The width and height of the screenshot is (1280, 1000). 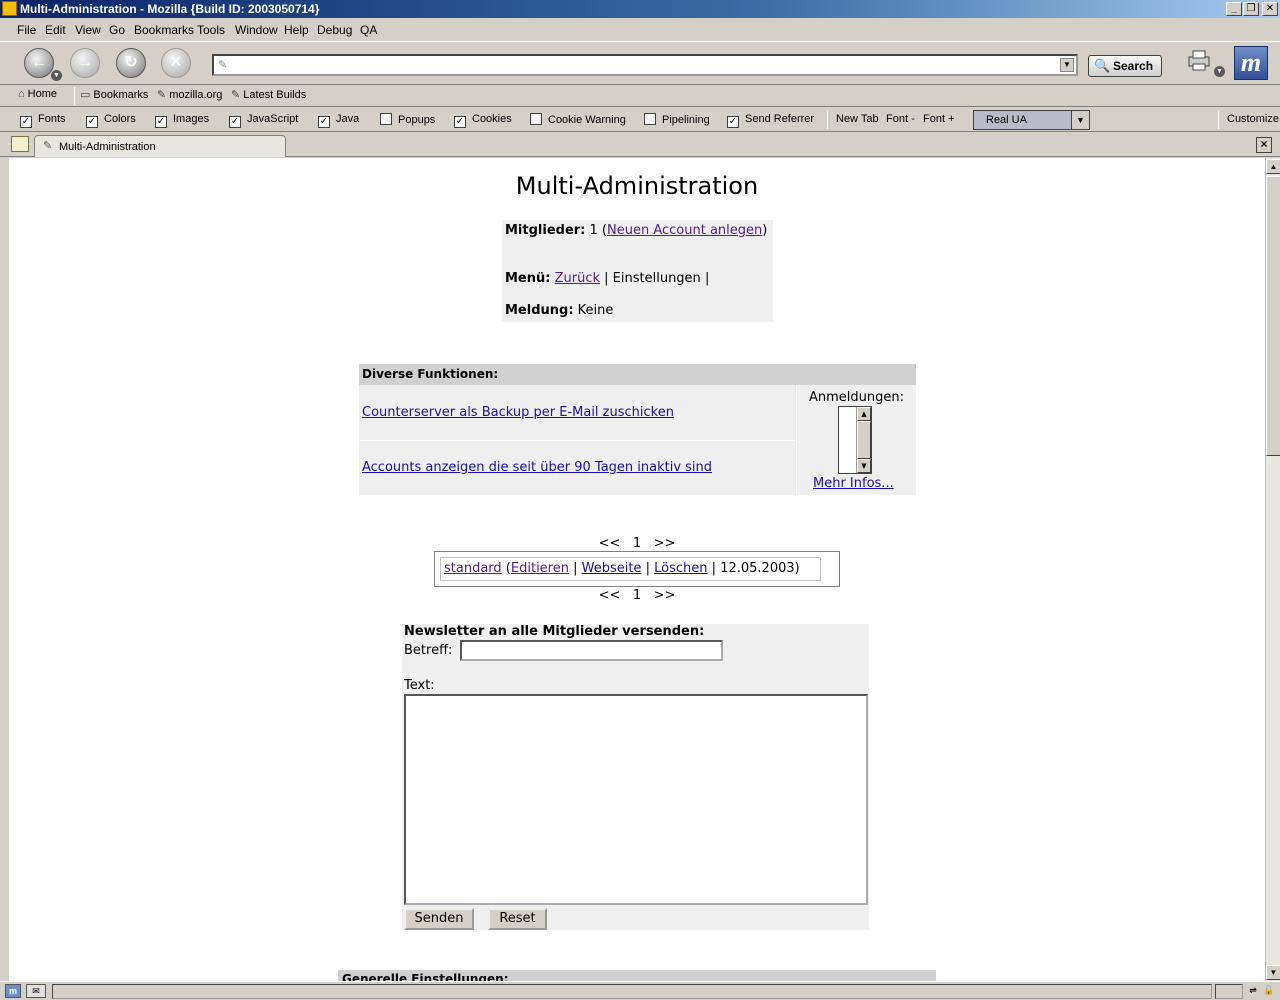 What do you see at coordinates (55, 30) in the screenshot?
I see `menu-edit: Edit` at bounding box center [55, 30].